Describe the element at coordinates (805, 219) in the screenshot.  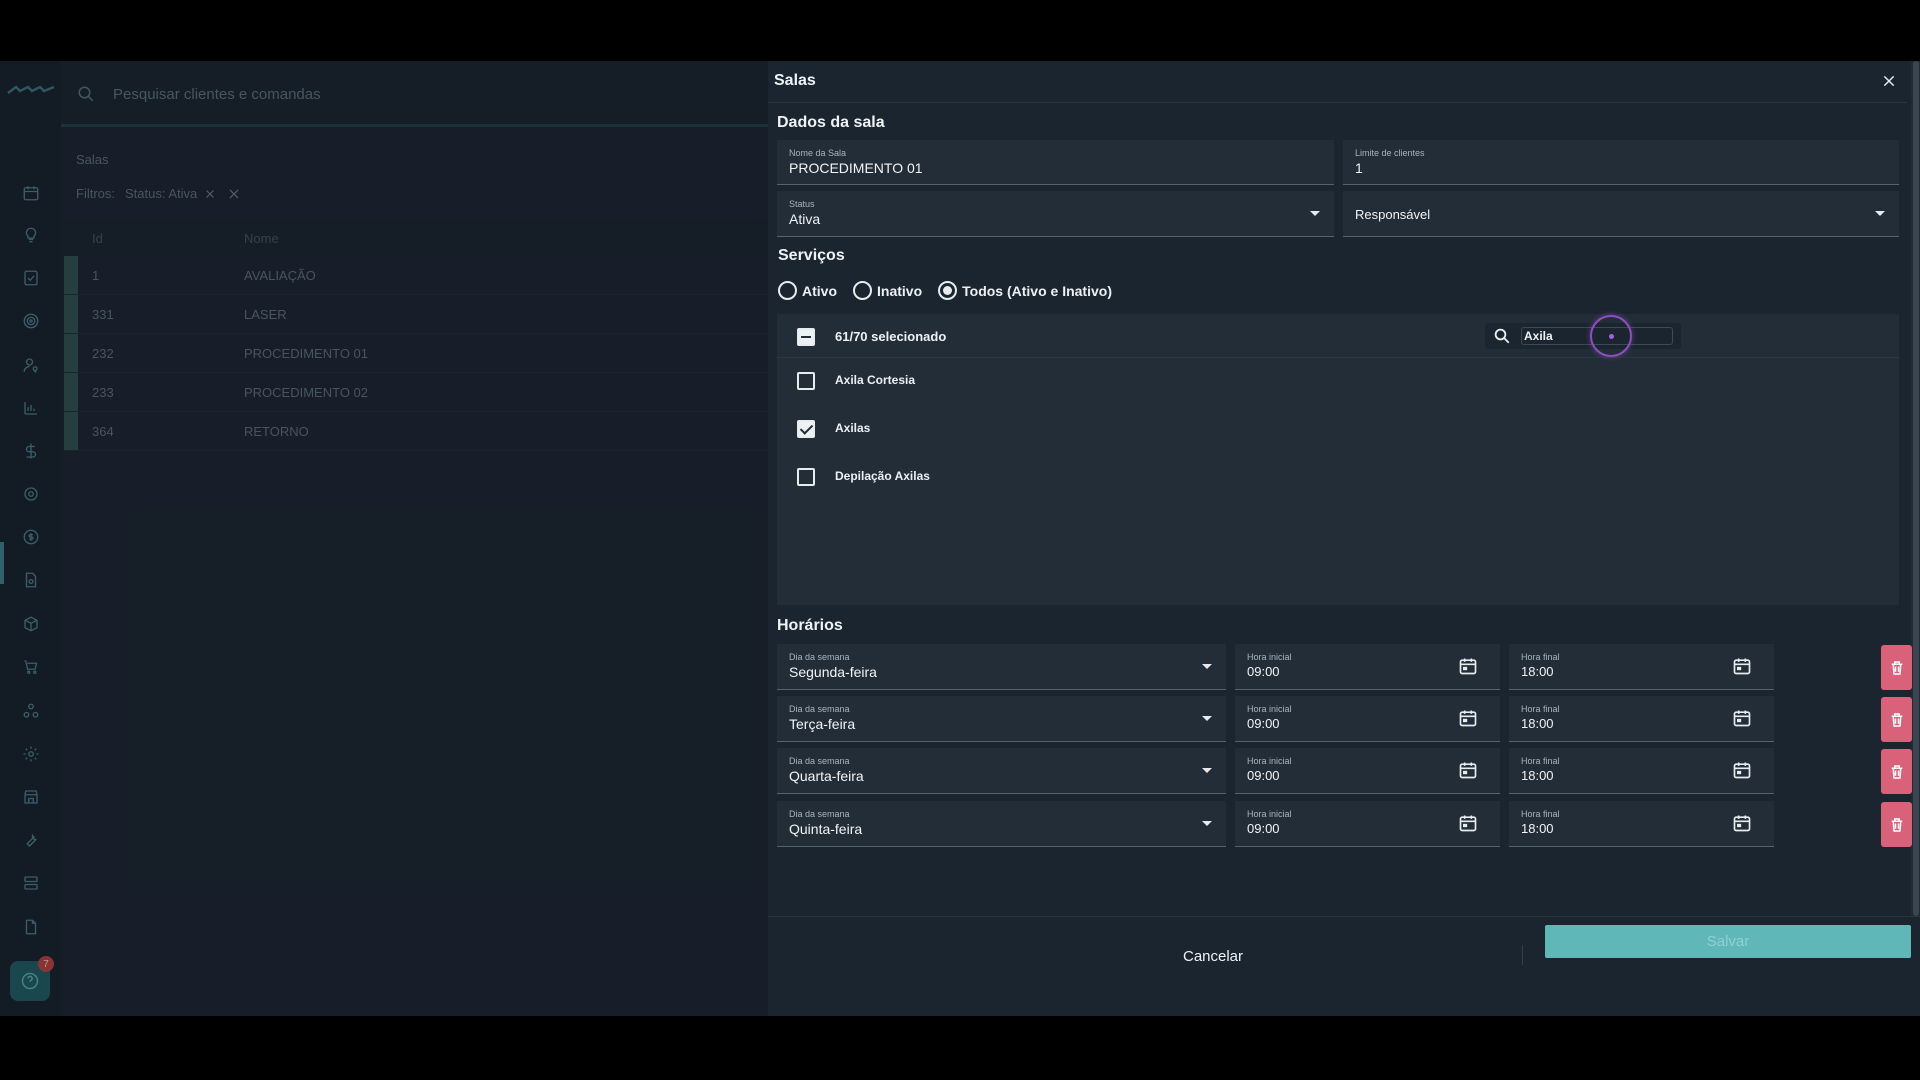
I see `status-value: Ativa` at that location.